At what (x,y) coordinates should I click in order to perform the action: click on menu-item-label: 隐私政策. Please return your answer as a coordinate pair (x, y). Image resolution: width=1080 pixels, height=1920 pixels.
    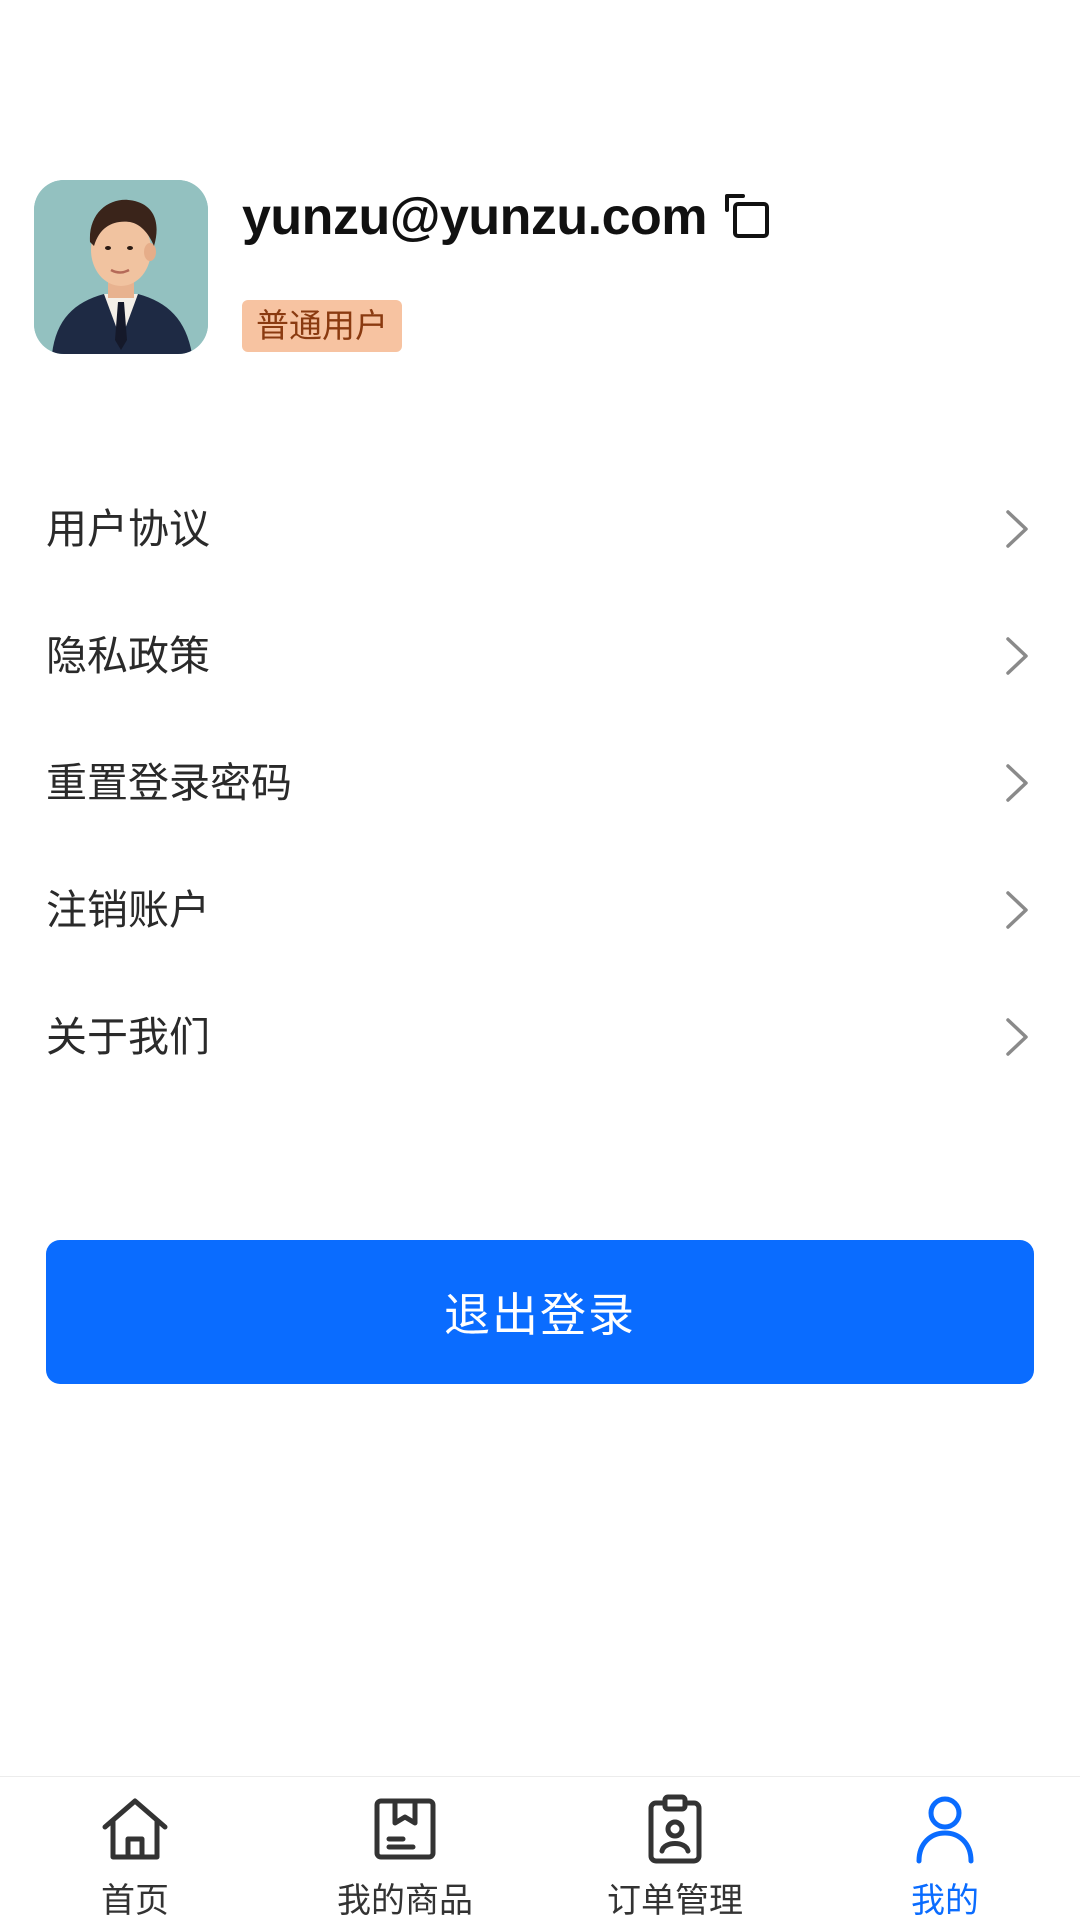
    Looking at the image, I should click on (128, 656).